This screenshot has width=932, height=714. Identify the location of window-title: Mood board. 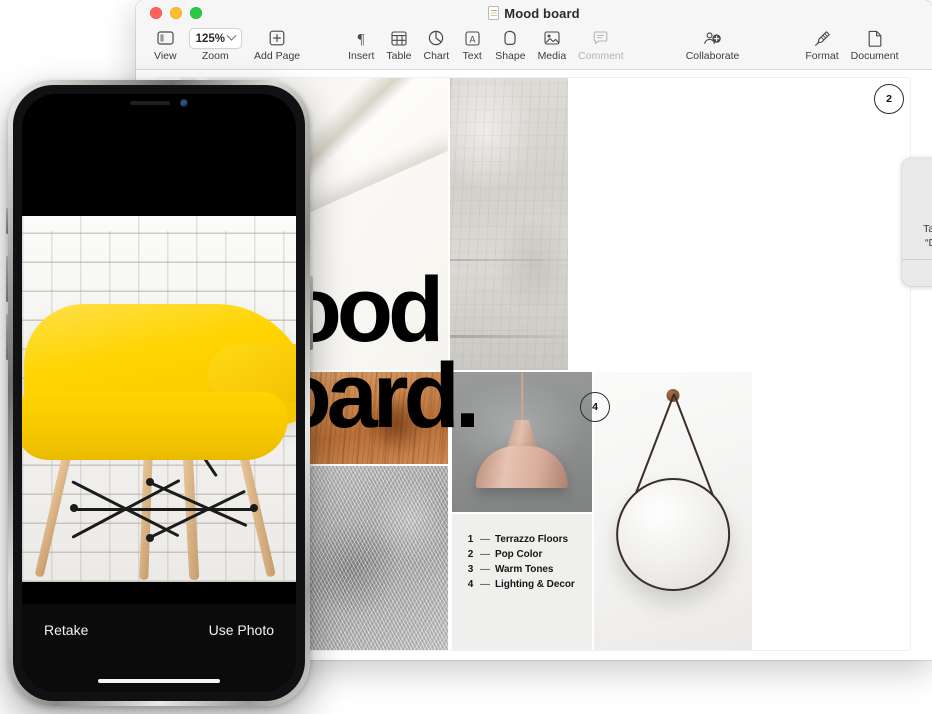
(542, 13).